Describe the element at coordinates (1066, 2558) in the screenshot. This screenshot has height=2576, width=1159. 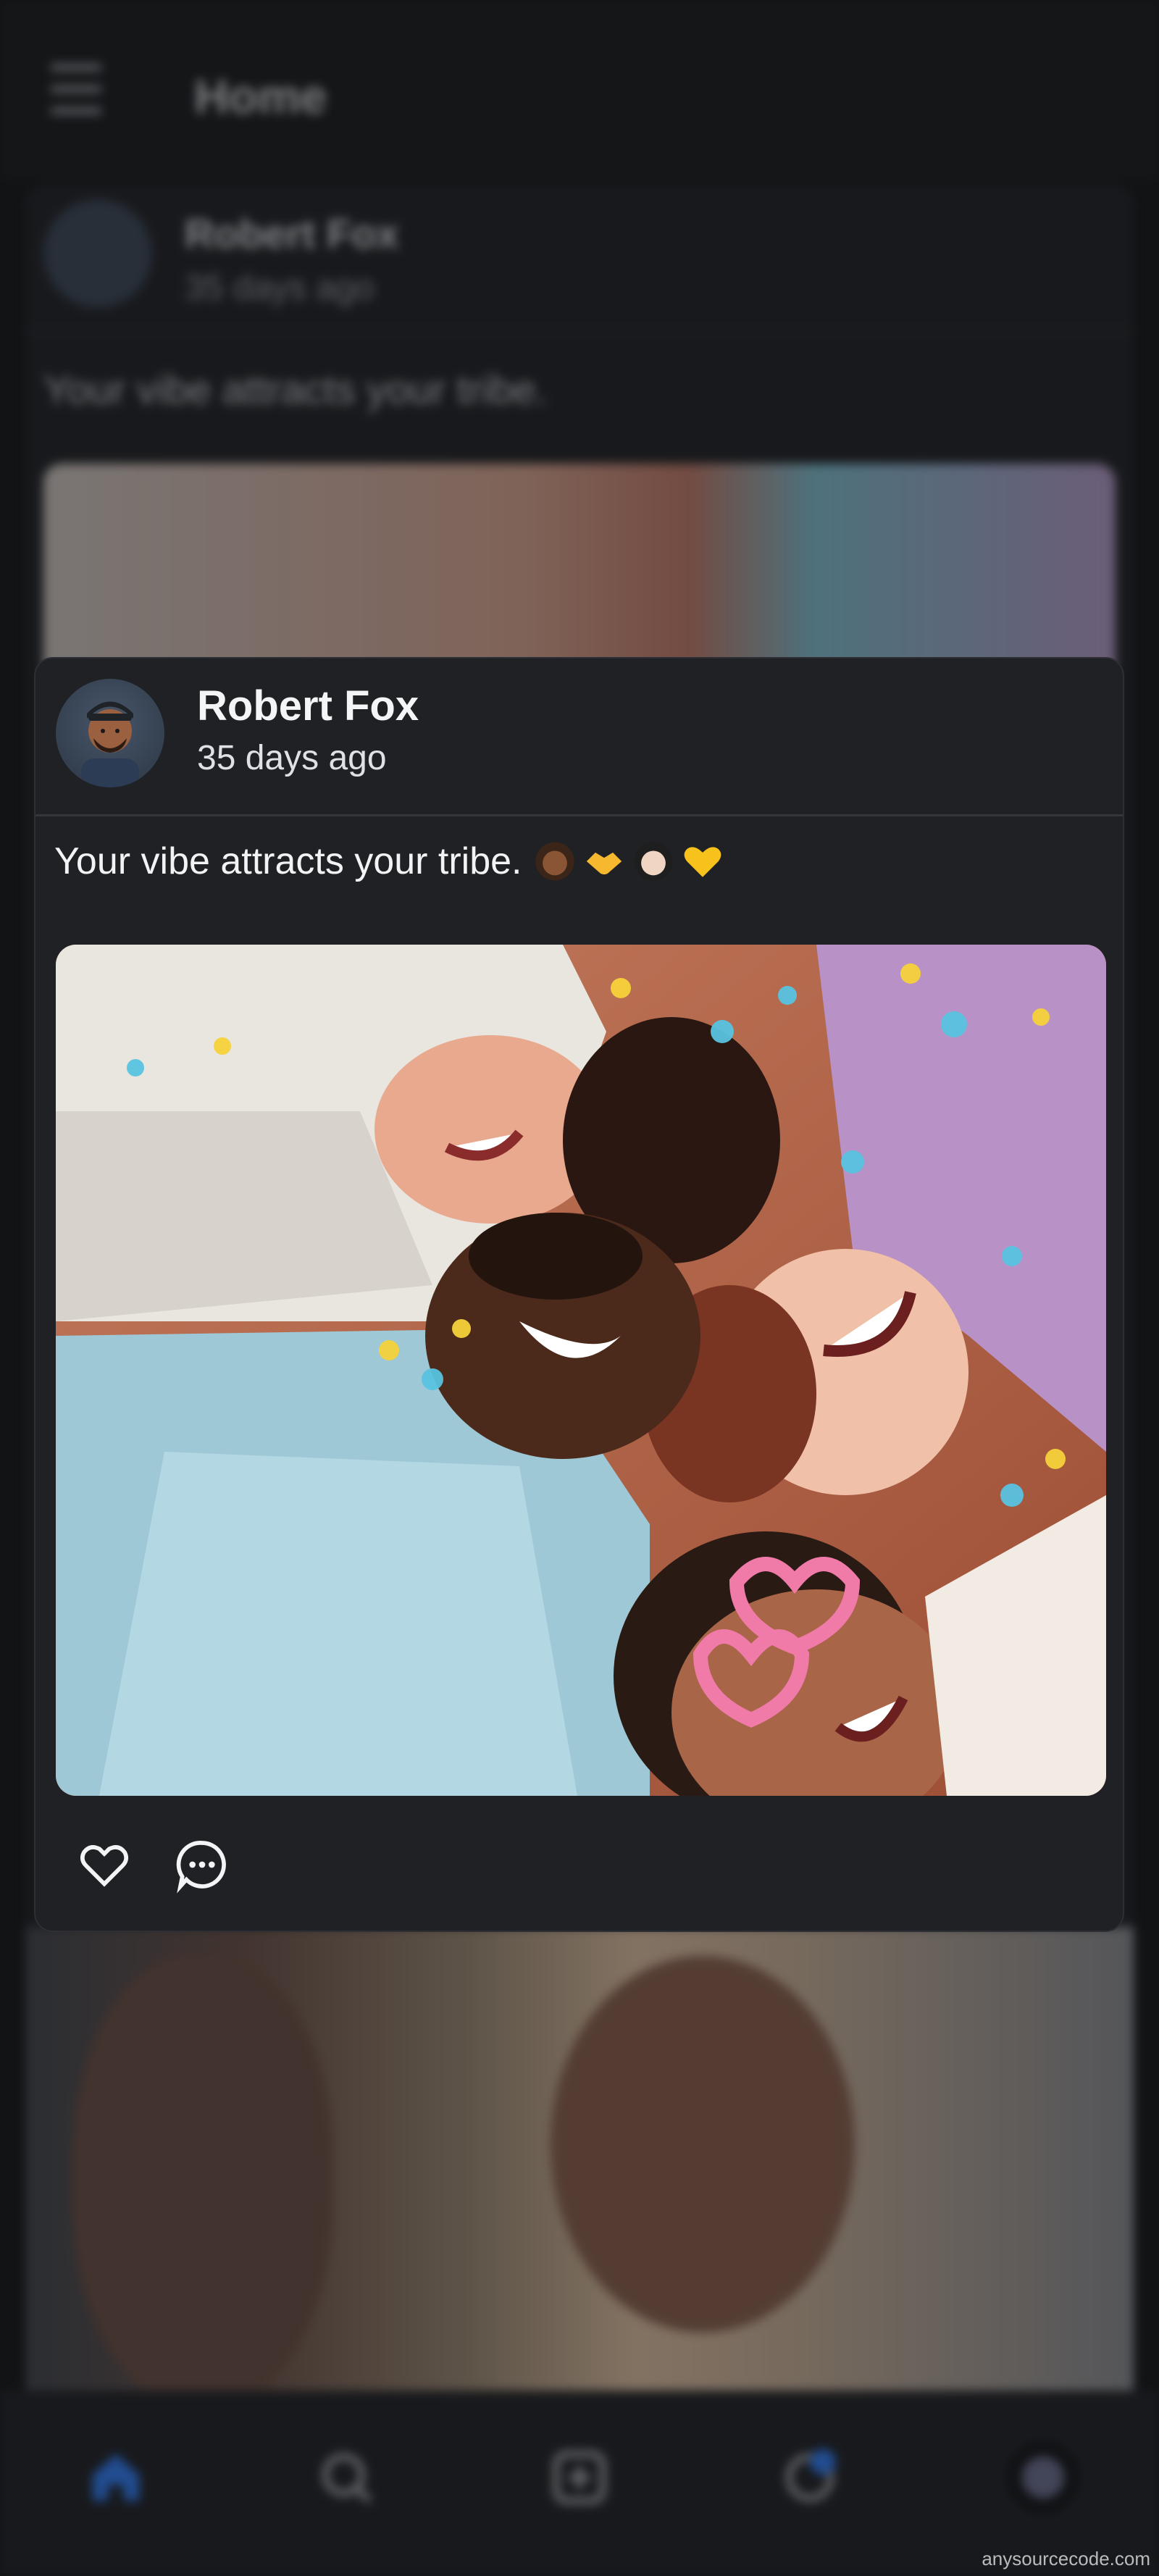
I see `watermark: anysourcecode.com` at that location.